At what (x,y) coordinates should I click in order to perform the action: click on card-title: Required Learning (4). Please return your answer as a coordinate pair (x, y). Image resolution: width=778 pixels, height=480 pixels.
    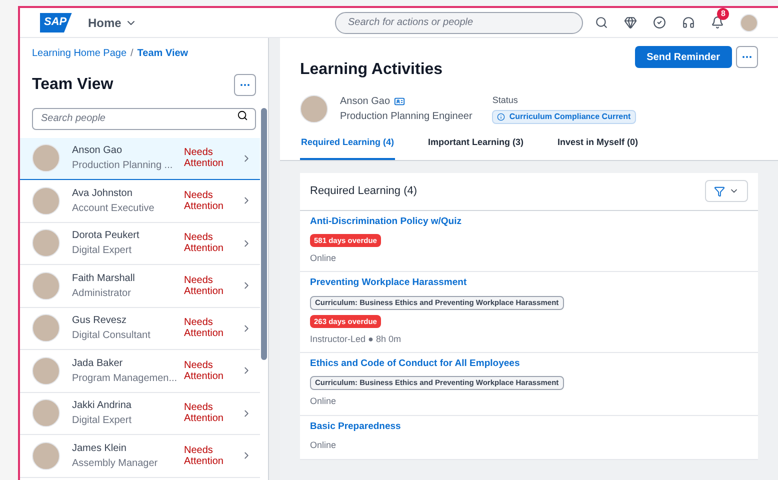
    Looking at the image, I should click on (364, 191).